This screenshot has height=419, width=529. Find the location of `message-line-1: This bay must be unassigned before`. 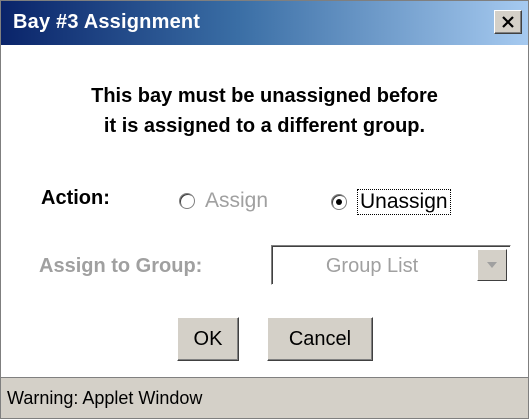

message-line-1: This bay must be unassigned before is located at coordinates (264, 96).